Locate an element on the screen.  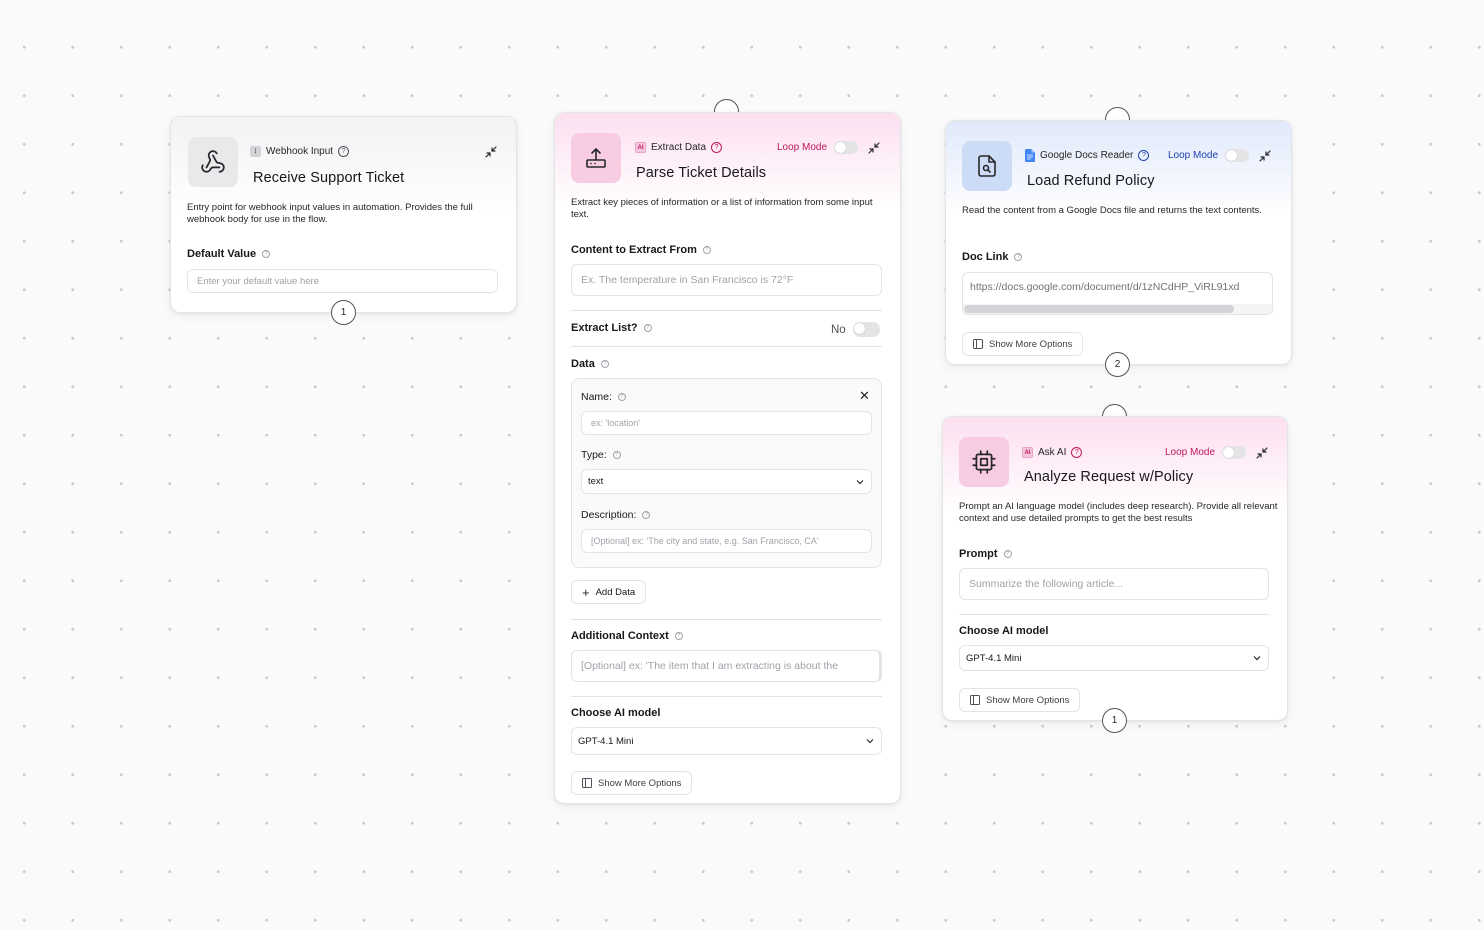
name-label: Name: ? is located at coordinates (603, 397).